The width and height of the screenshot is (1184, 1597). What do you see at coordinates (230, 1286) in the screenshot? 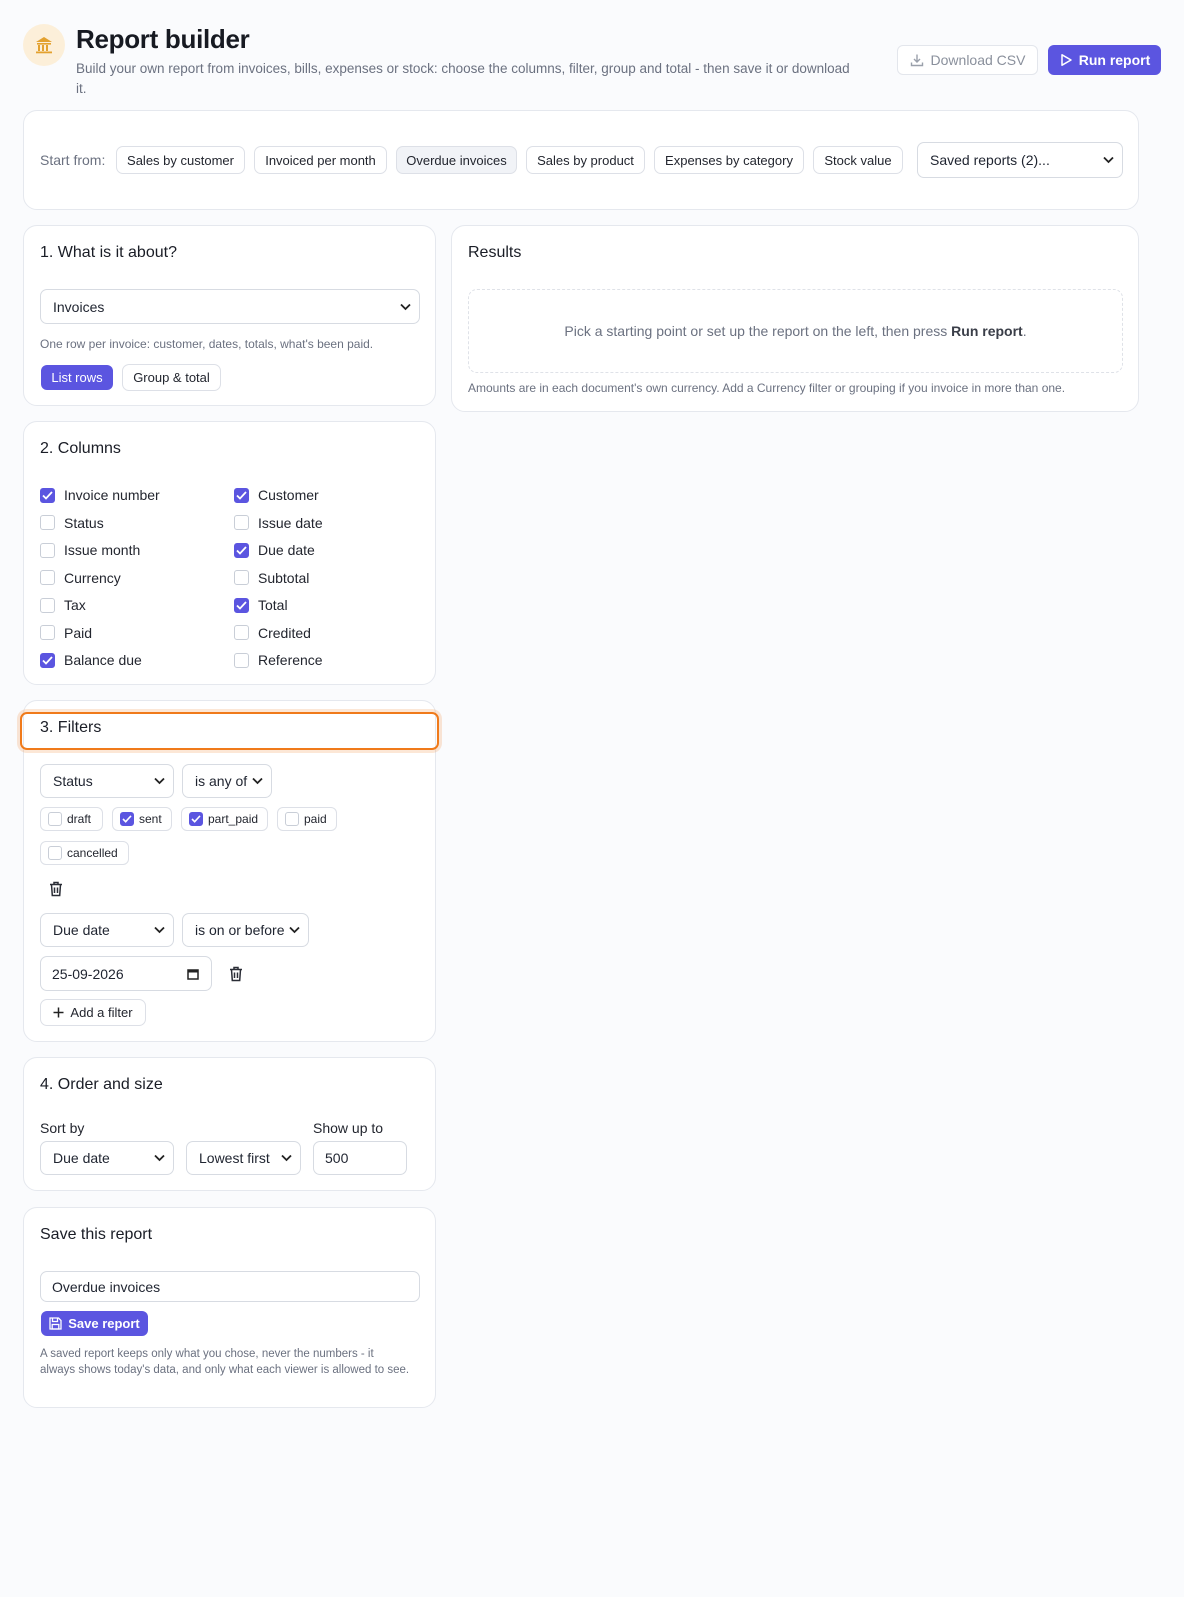
I see `report-name-input: Overdue invoices` at bounding box center [230, 1286].